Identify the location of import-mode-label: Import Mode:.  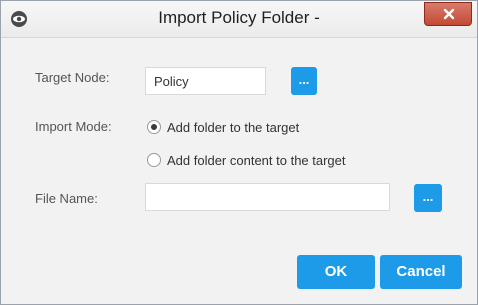
(73, 126).